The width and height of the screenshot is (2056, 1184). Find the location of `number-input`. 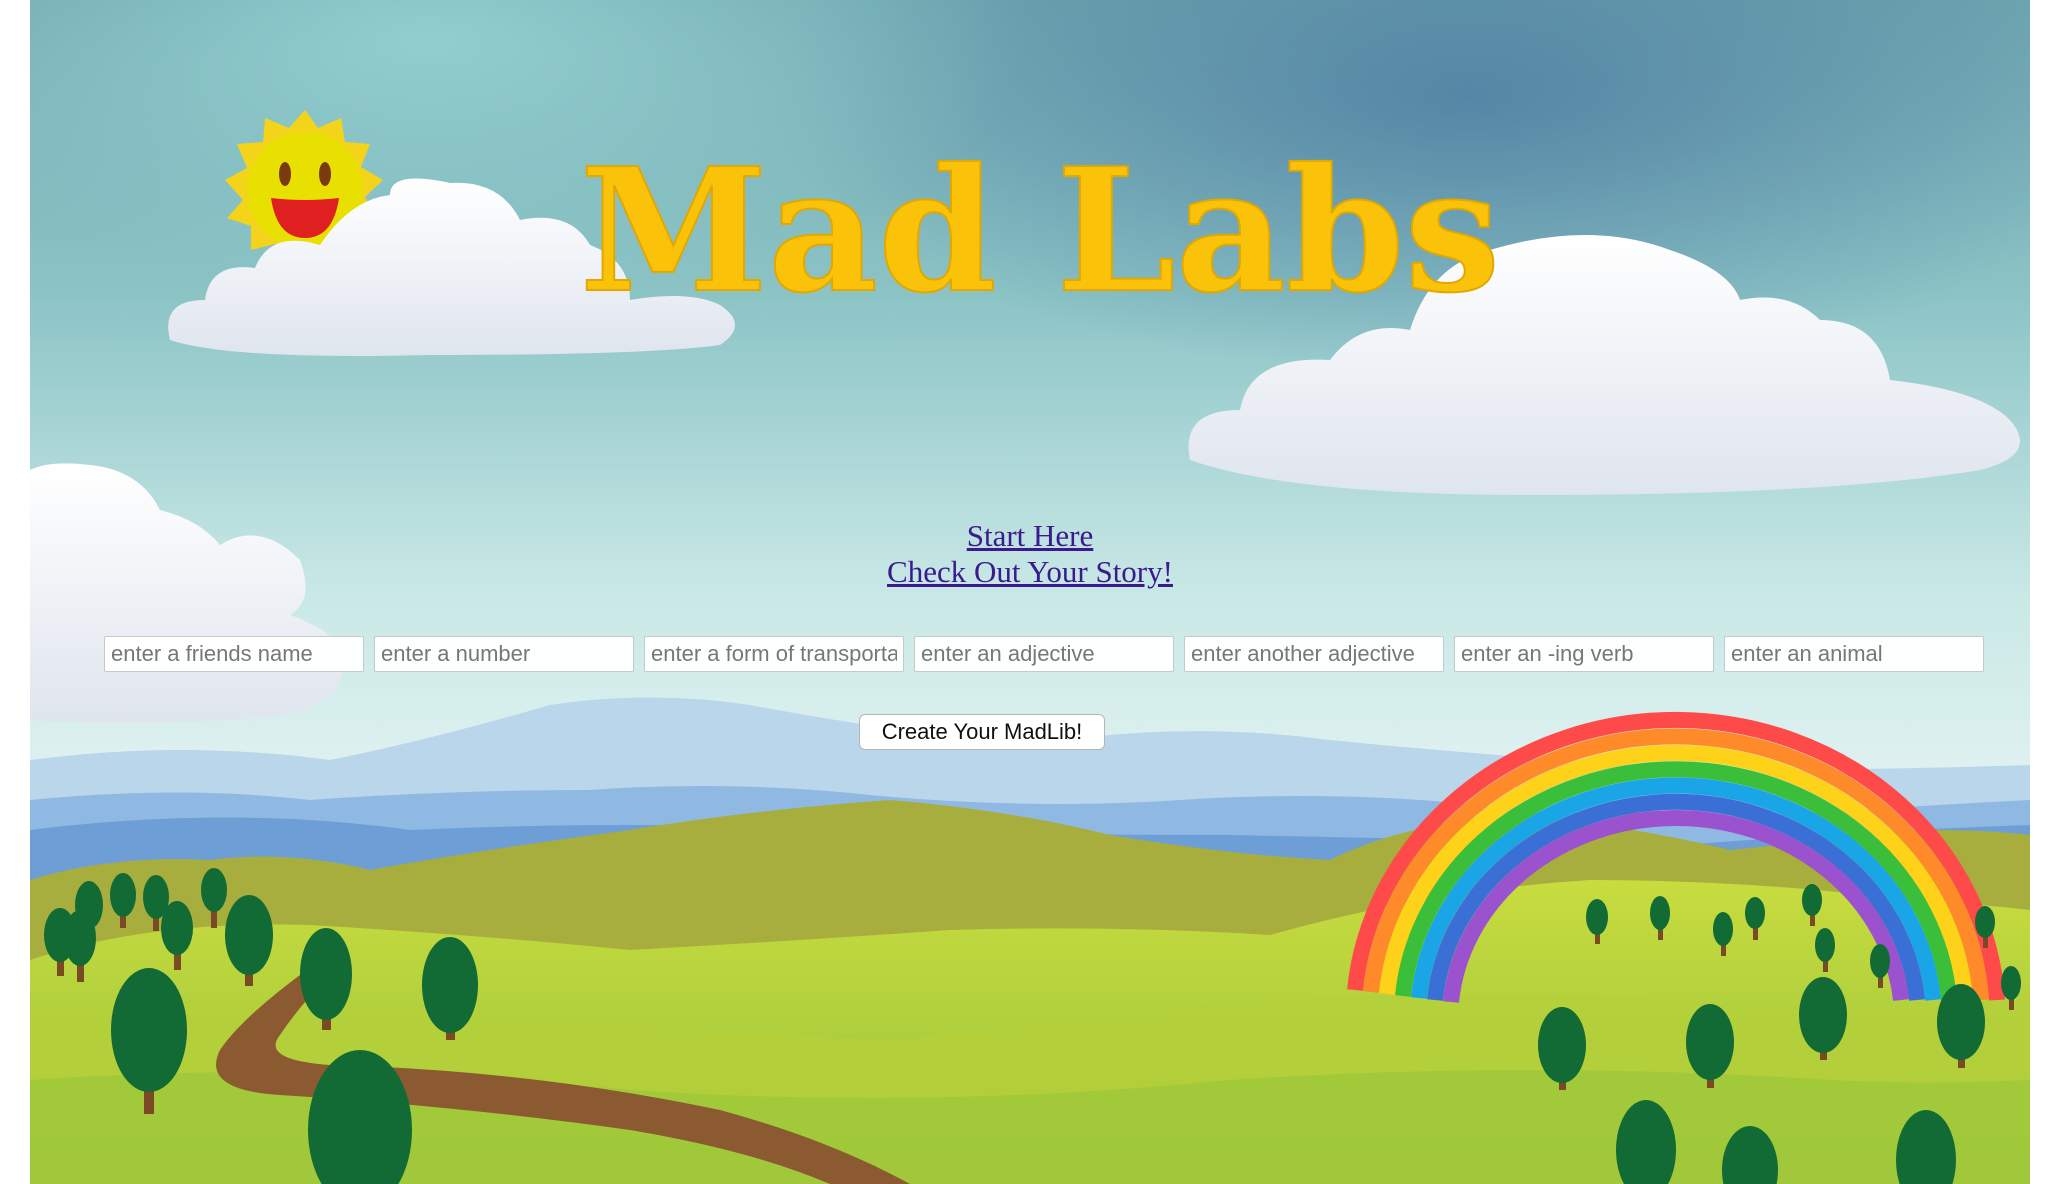

number-input is located at coordinates (504, 654).